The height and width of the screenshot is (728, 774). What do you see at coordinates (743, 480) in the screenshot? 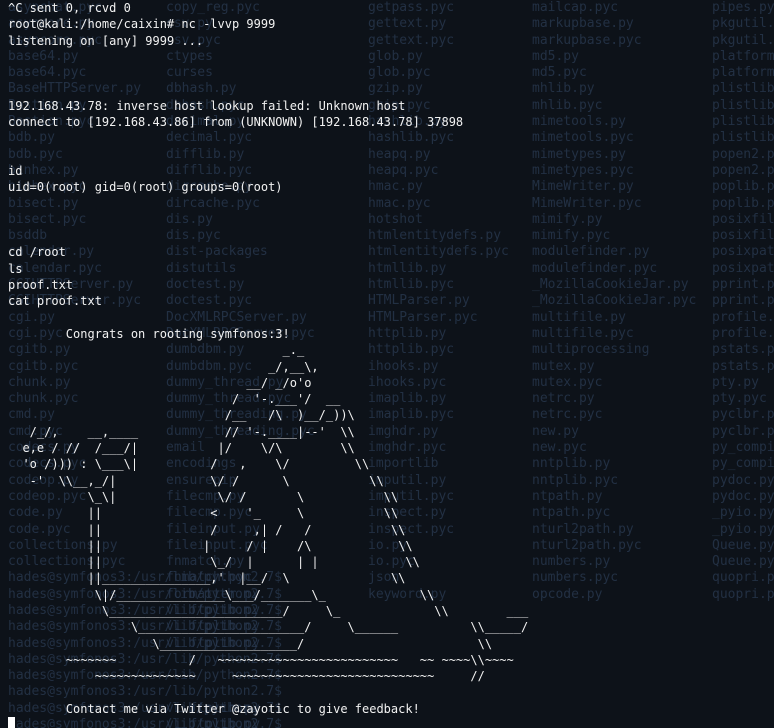
I see `listing-entry: pydoc.py` at bounding box center [743, 480].